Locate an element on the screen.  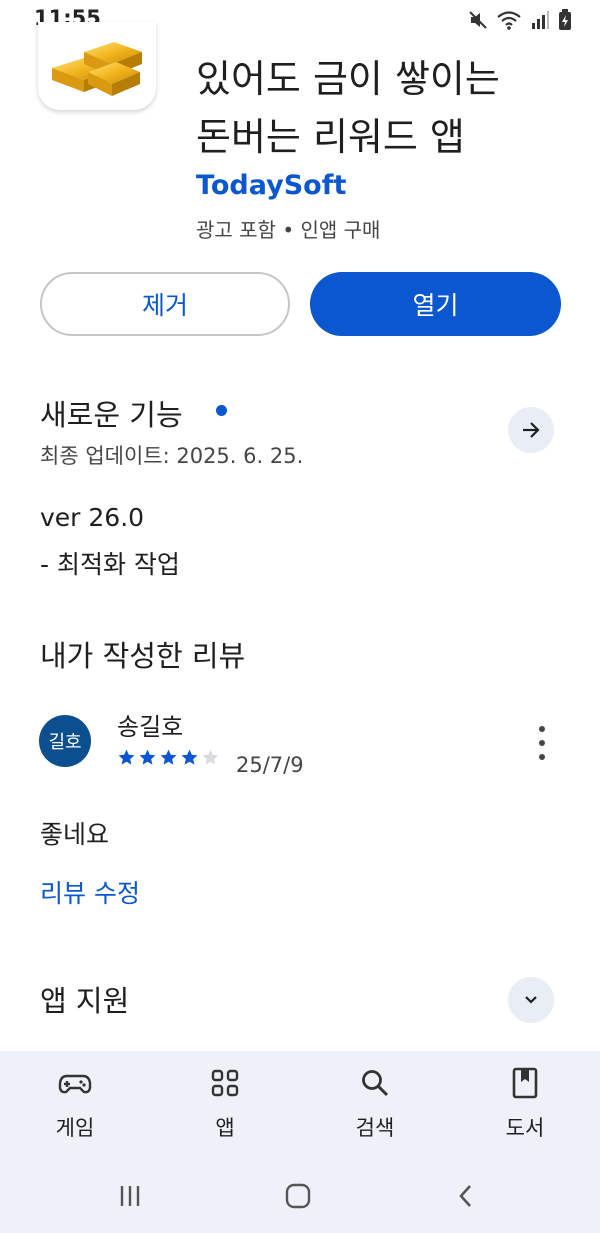
app-icon is located at coordinates (97, 66).